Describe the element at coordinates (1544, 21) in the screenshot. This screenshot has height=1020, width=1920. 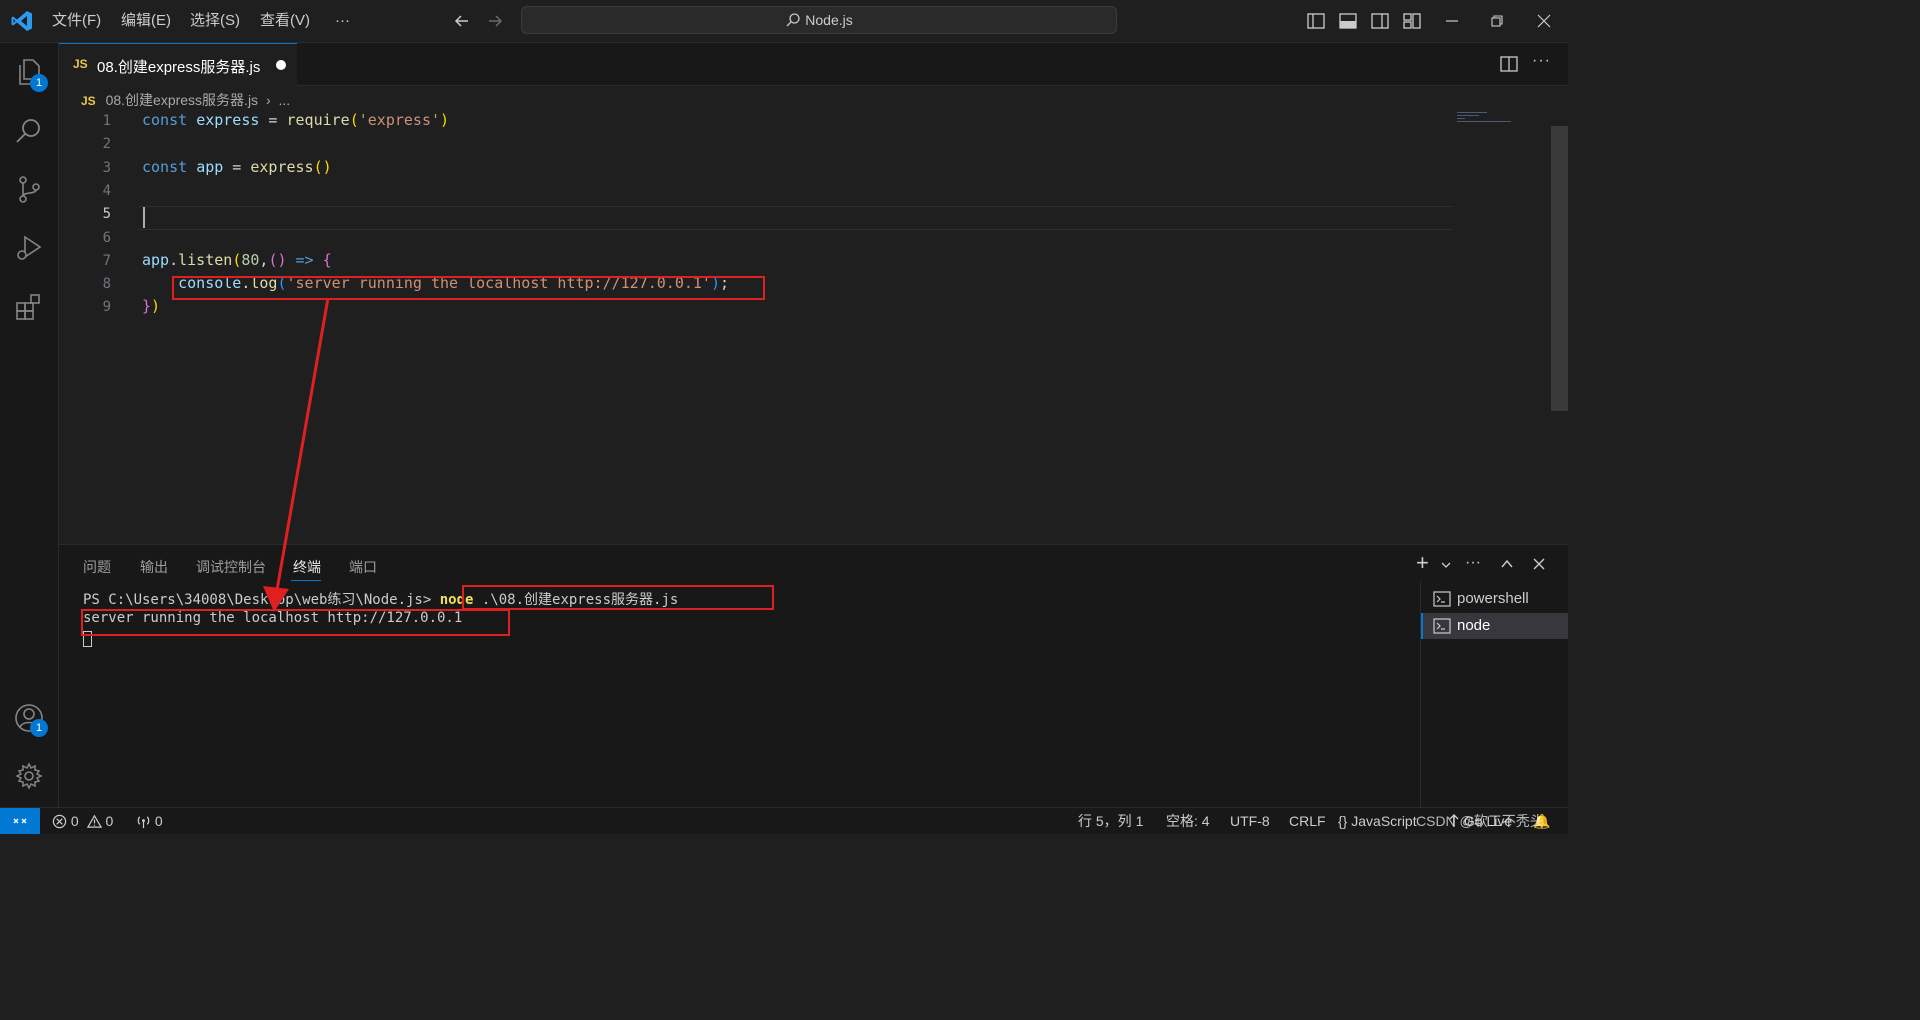
I see `close-window-icon` at that location.